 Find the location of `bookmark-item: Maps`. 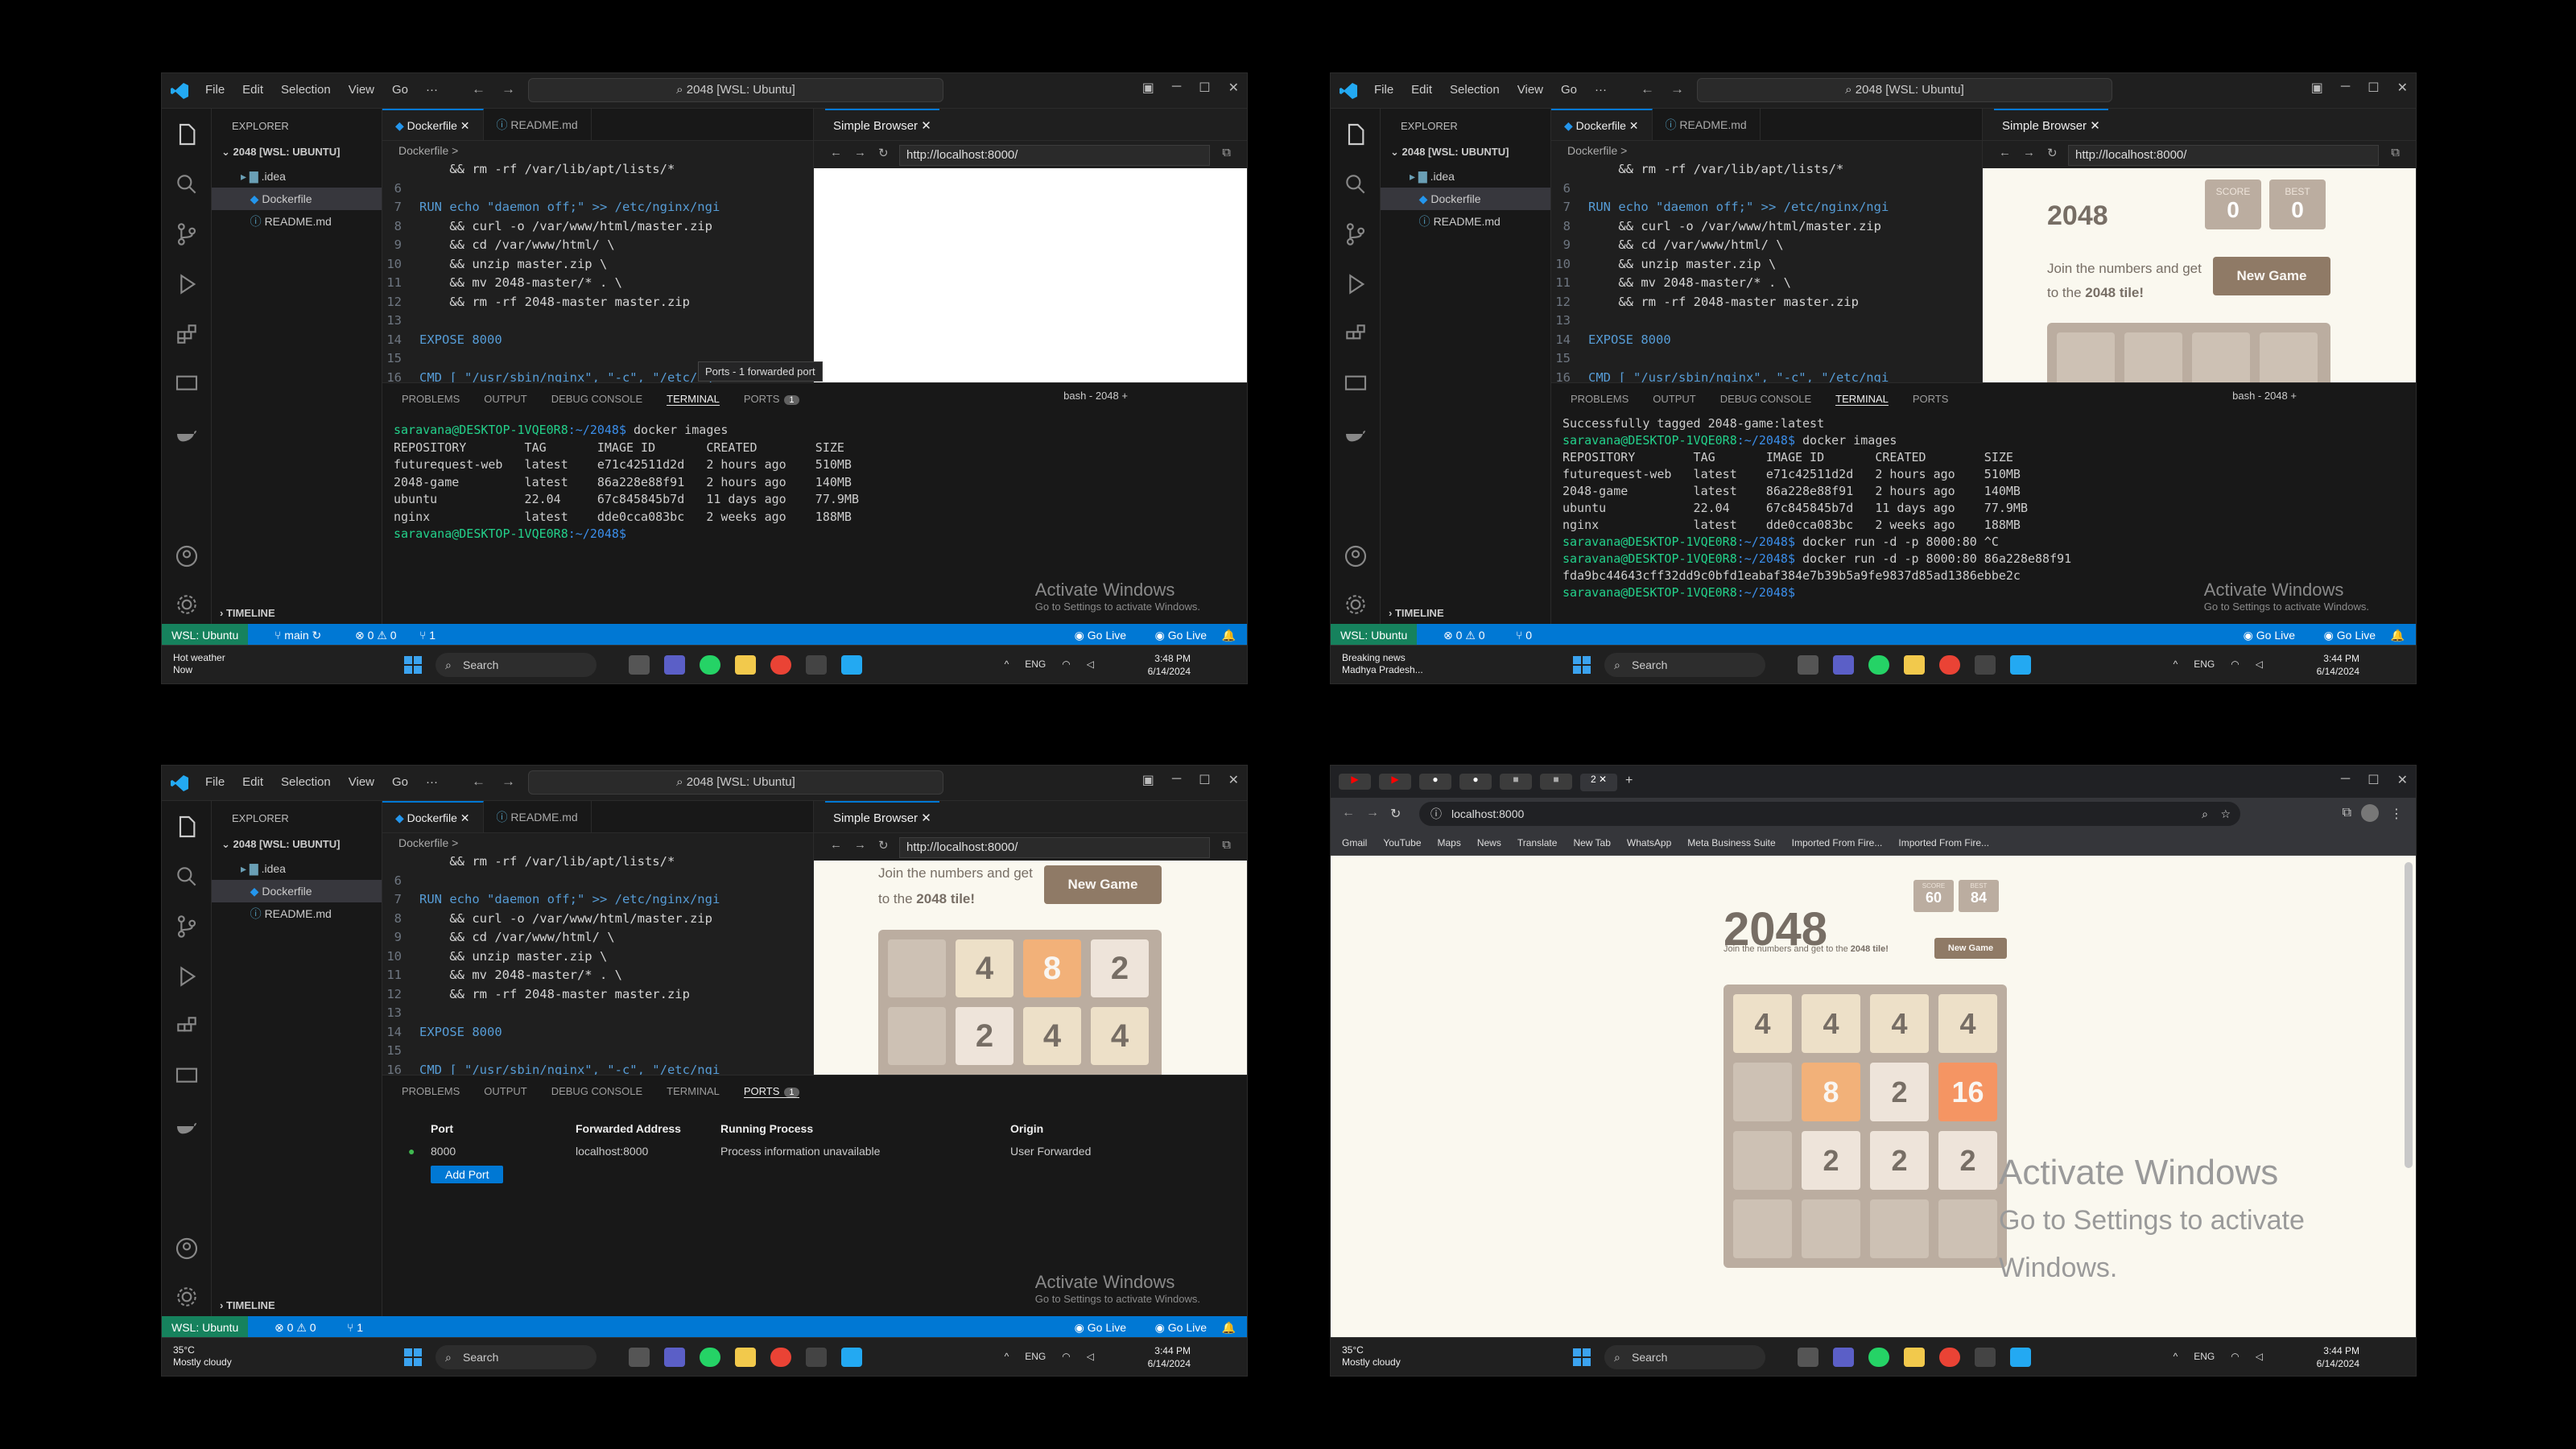

bookmark-item: Maps is located at coordinates (1449, 843).